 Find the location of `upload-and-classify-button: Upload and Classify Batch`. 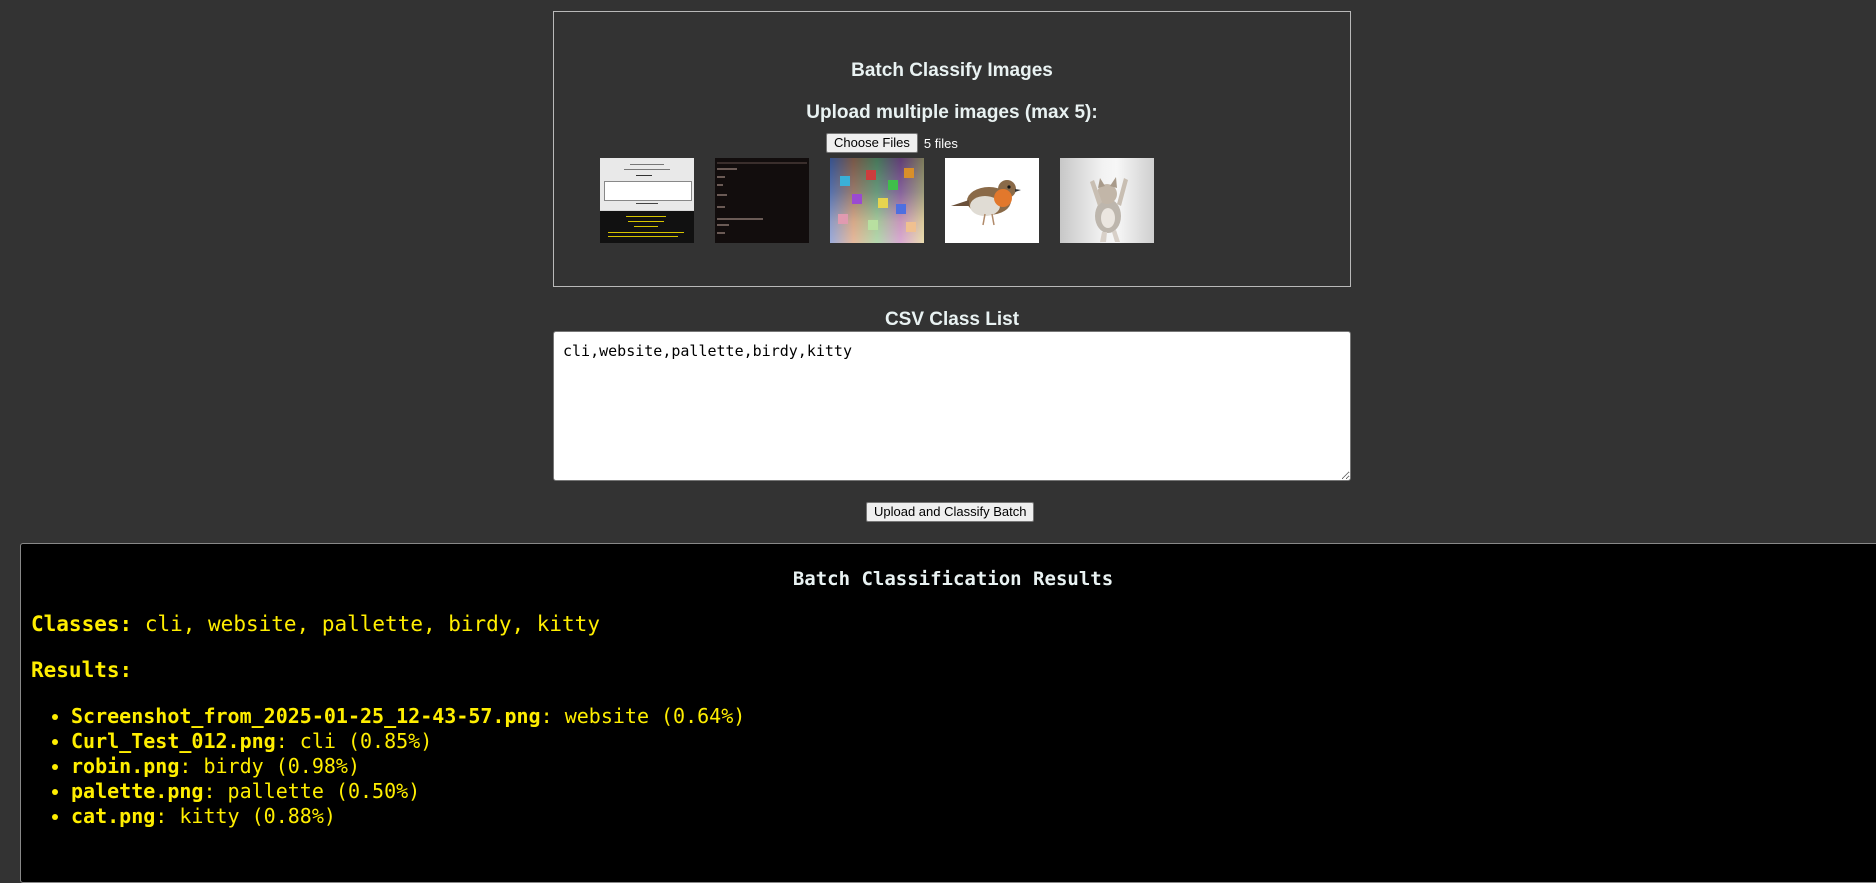

upload-and-classify-button: Upload and Classify Batch is located at coordinates (950, 512).